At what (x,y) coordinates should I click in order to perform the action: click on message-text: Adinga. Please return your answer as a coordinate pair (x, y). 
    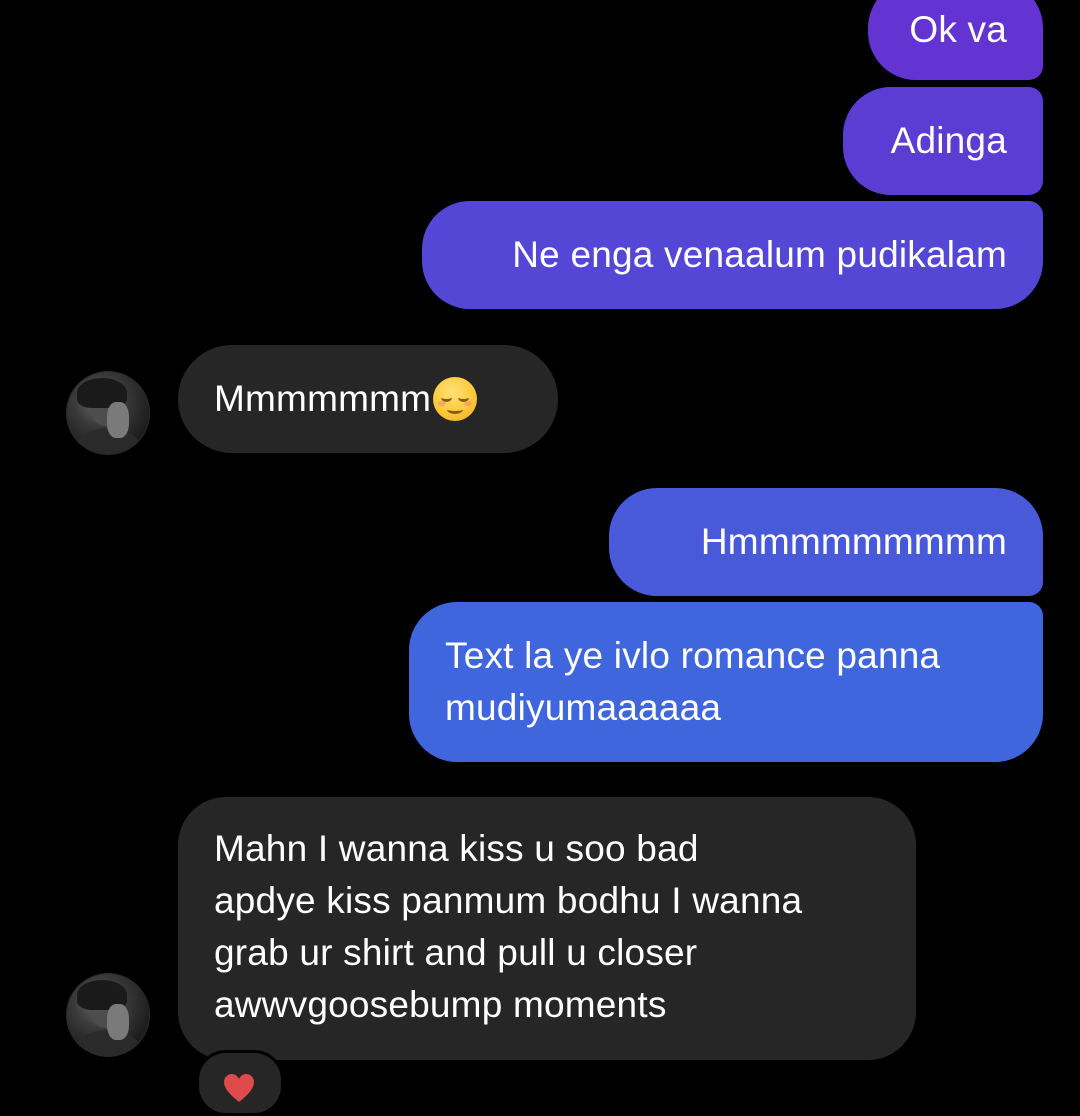
    Looking at the image, I should click on (948, 140).